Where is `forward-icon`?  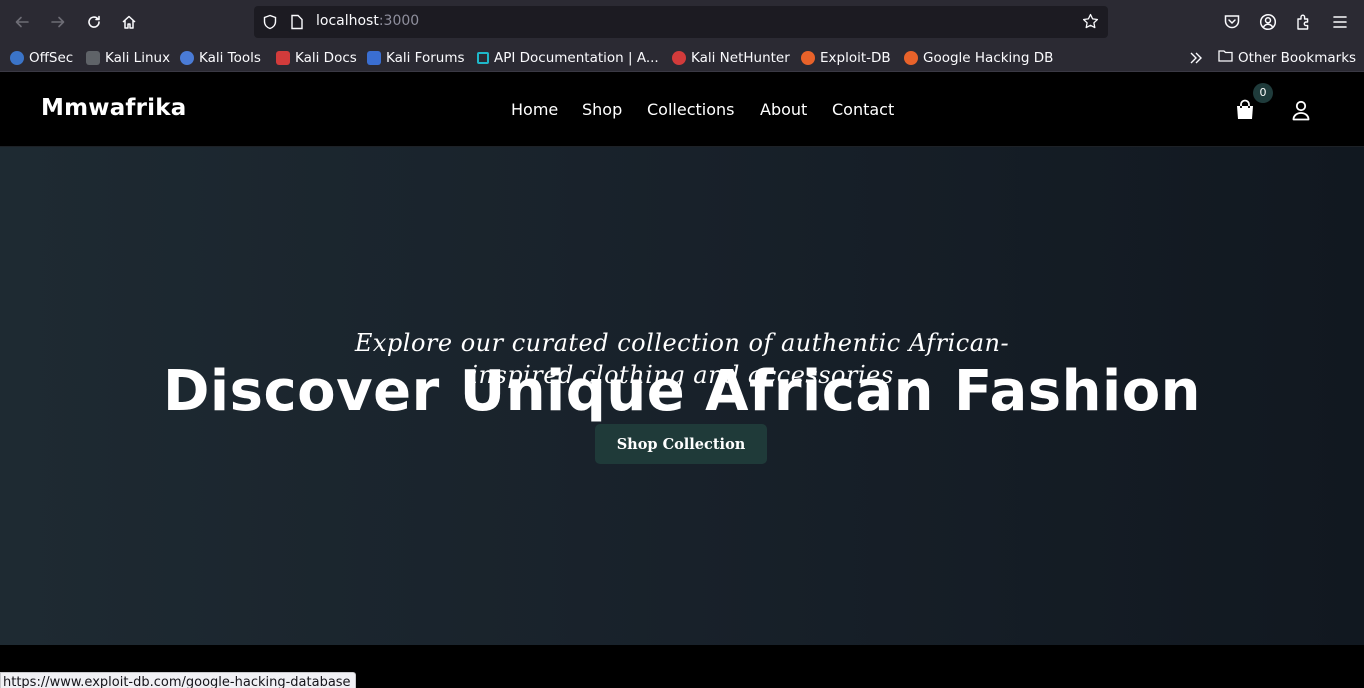
forward-icon is located at coordinates (58, 22).